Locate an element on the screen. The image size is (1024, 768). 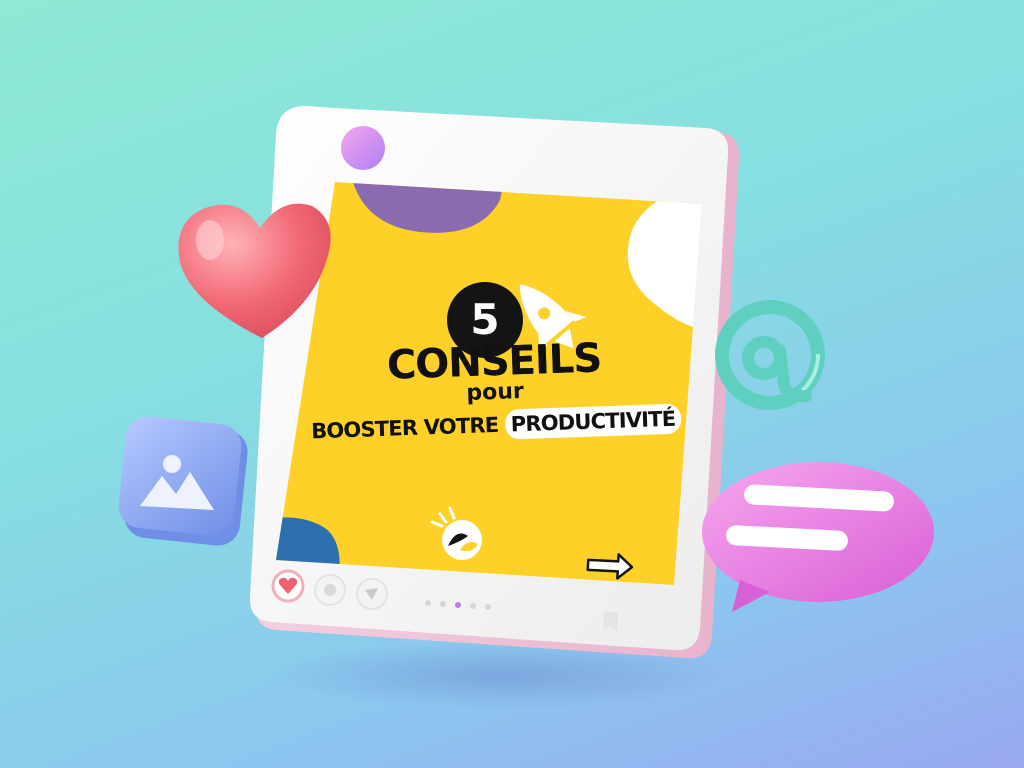
post-caption: CONSEILS pour BOOSTER VOTRE PRODUCTIVITÉ is located at coordinates (494, 390).